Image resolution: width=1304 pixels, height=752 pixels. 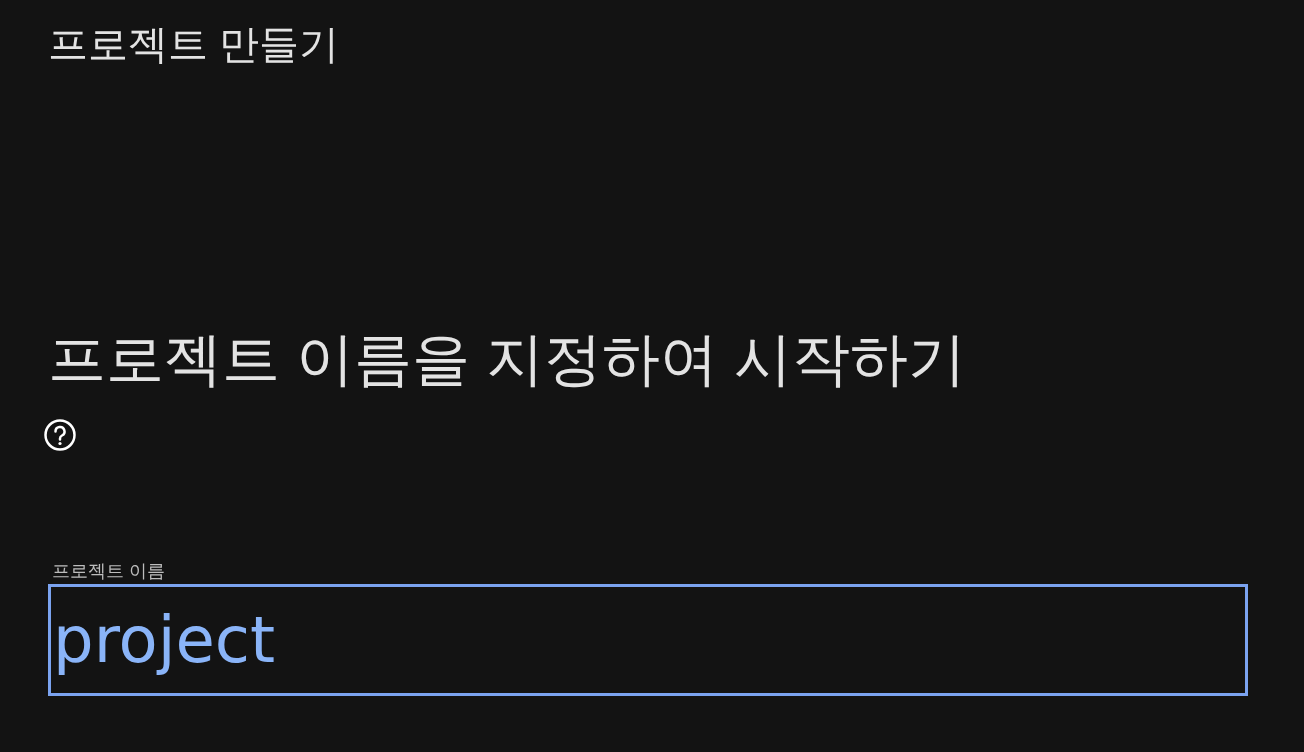 What do you see at coordinates (648, 640) in the screenshot?
I see `project-name-field: project` at bounding box center [648, 640].